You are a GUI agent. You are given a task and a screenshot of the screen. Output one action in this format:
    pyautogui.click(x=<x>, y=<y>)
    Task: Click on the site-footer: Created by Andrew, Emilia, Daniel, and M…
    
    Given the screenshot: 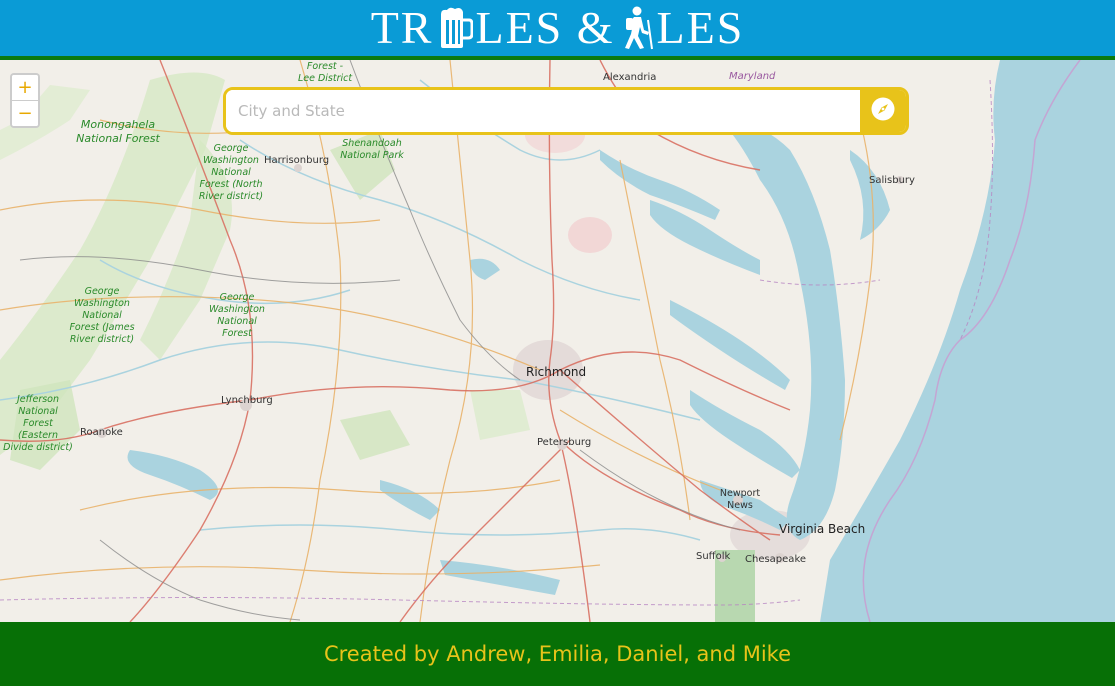 What is the action you would take?
    pyautogui.click(x=557, y=654)
    